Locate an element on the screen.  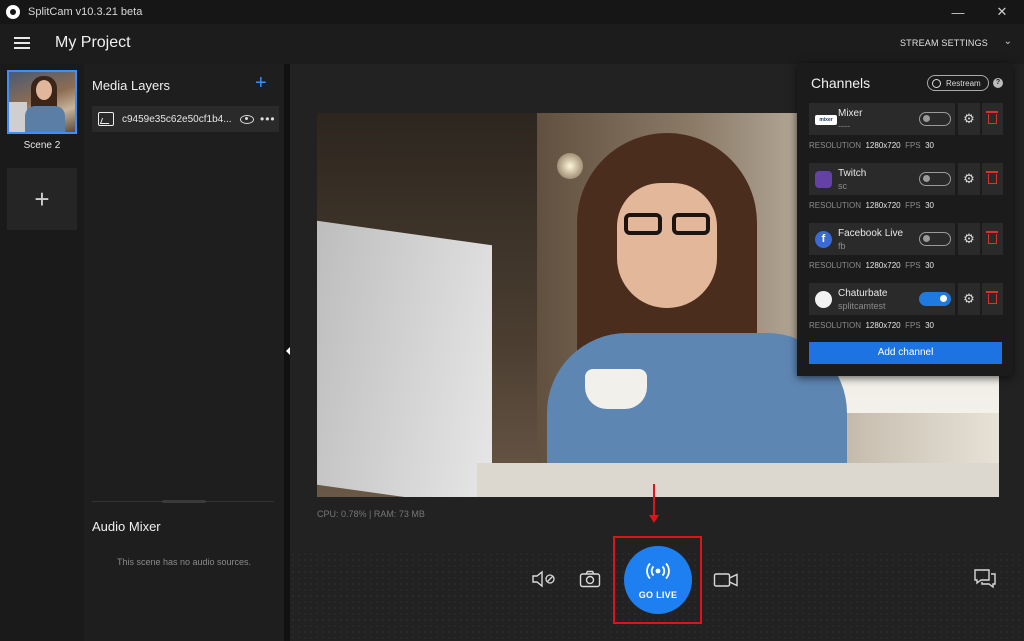
channel-name: Mixer is located at coordinates (850, 113).